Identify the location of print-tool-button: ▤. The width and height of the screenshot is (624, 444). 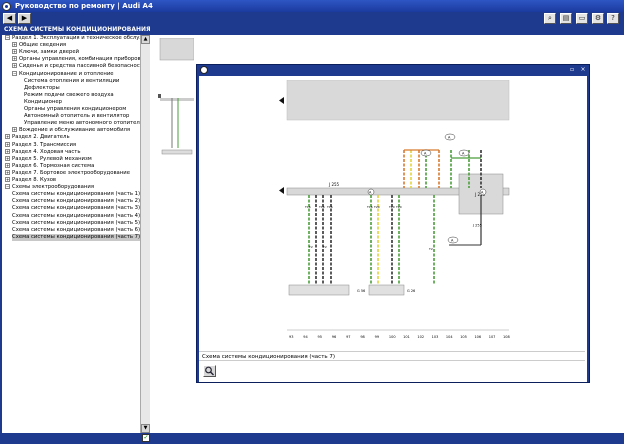
(566, 18).